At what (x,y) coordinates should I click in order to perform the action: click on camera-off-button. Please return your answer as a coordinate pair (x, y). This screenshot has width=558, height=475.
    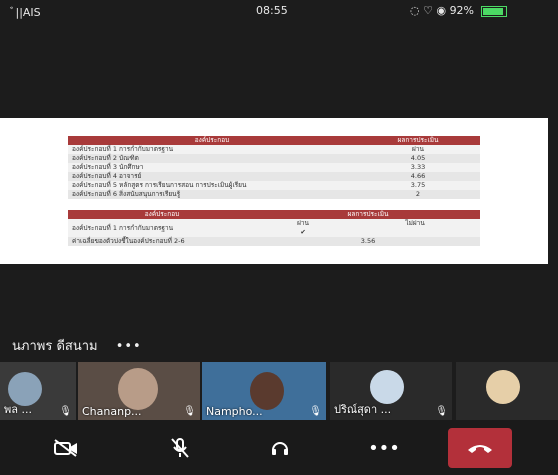
    Looking at the image, I should click on (66, 448).